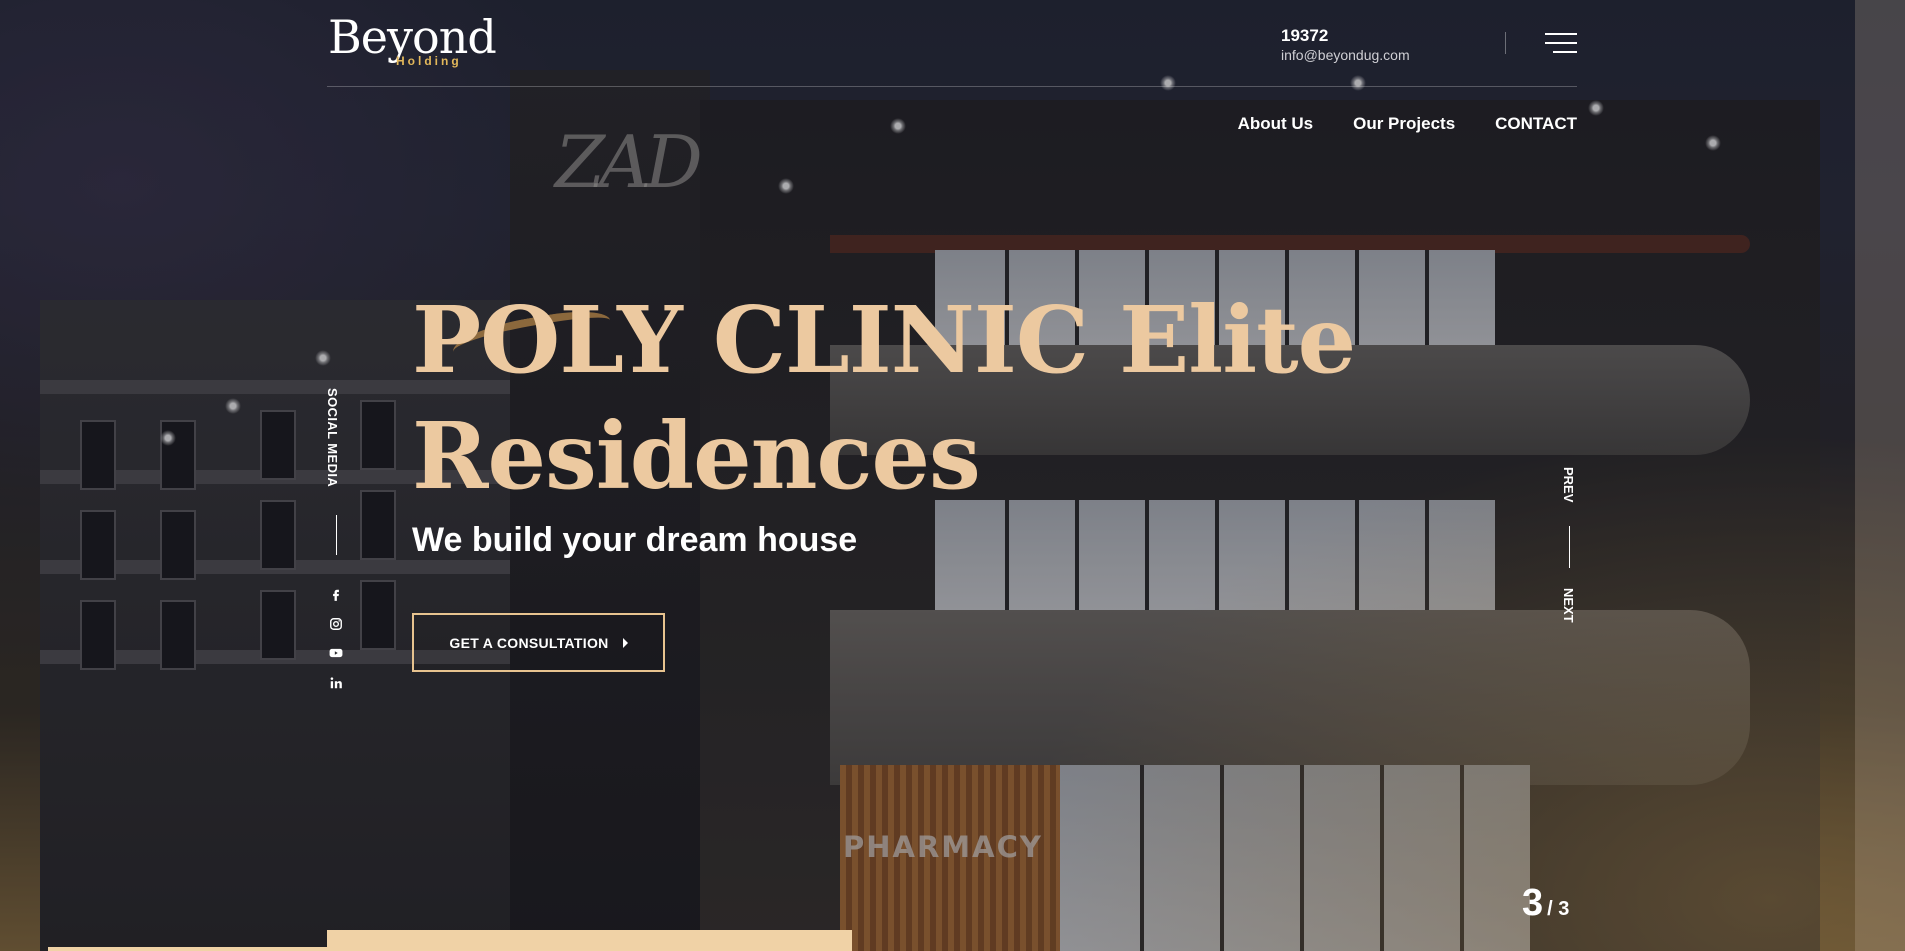 Image resolution: width=1905 pixels, height=951 pixels. What do you see at coordinates (1536, 124) in the screenshot?
I see `nav-contact: CONTACT` at bounding box center [1536, 124].